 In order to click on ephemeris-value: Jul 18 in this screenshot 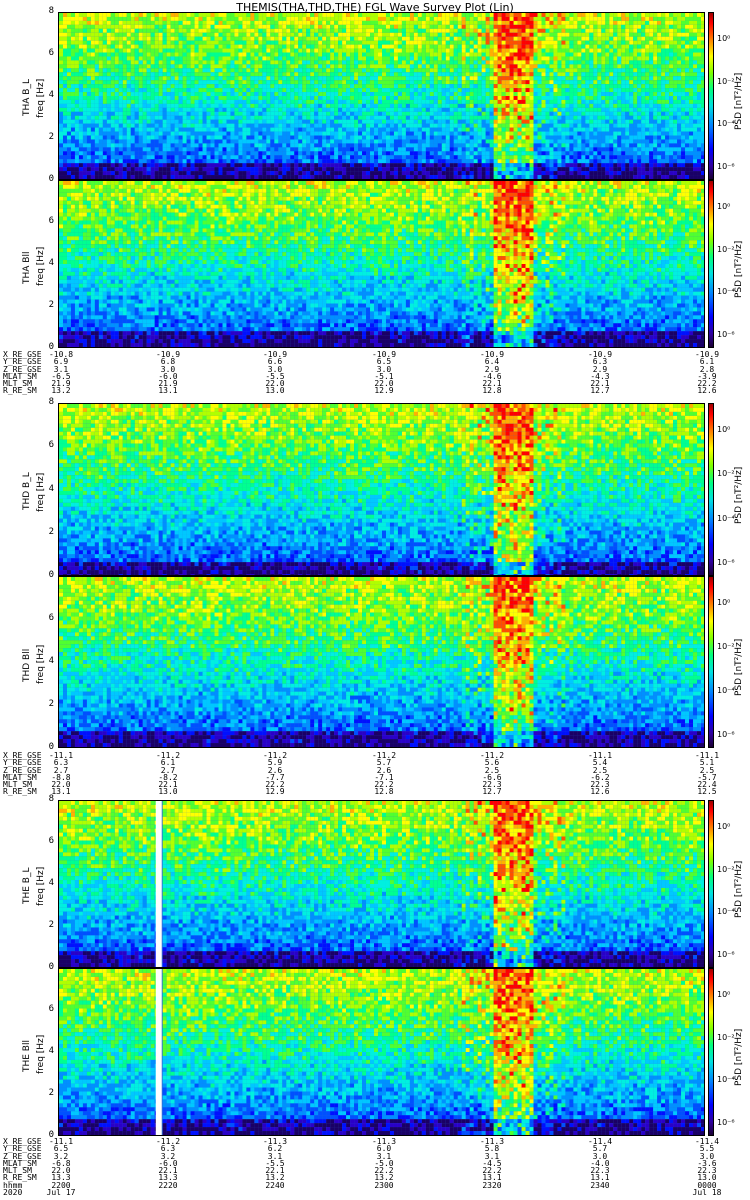, I will do `click(707, 1192)`.